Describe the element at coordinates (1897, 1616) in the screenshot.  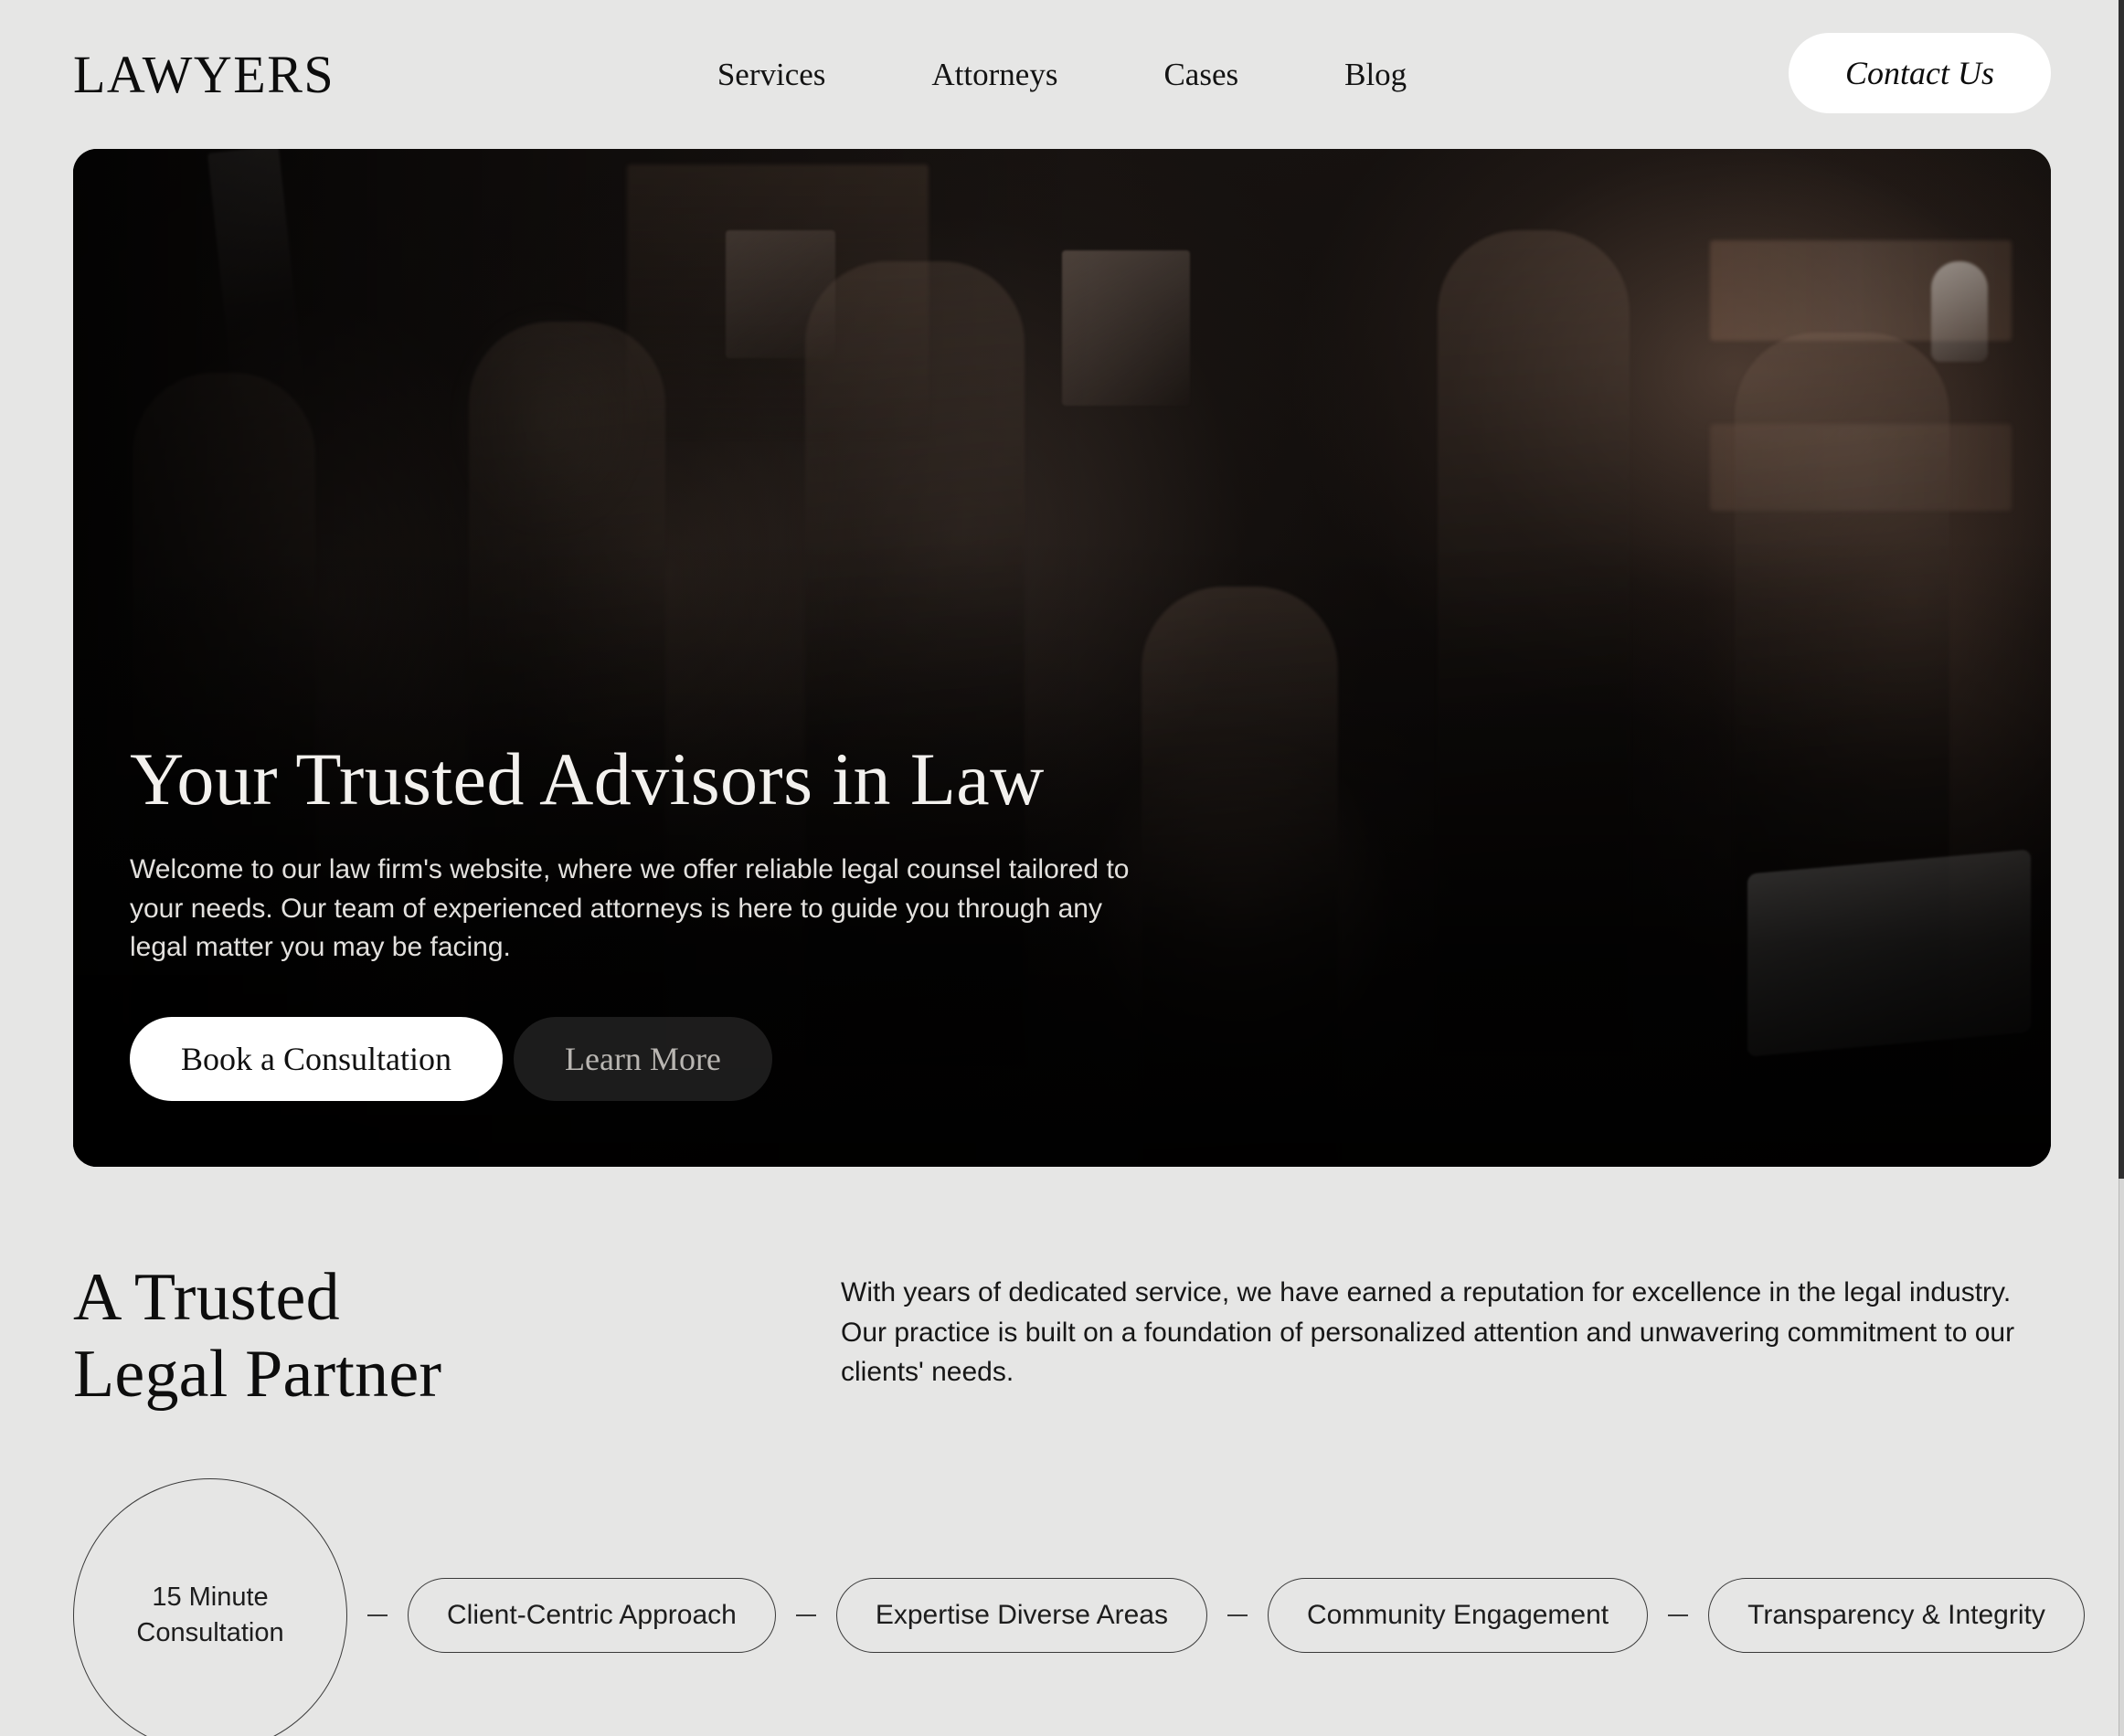
I see `feature-pill-transparency-integrity: Transparency & Integrity` at that location.